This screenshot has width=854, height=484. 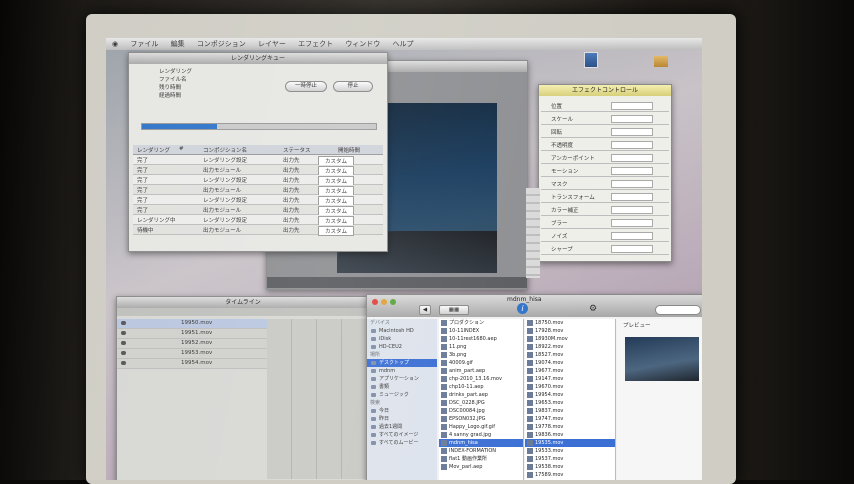 What do you see at coordinates (605, 222) in the screenshot?
I see `effect-property-row: ブラー` at bounding box center [605, 222].